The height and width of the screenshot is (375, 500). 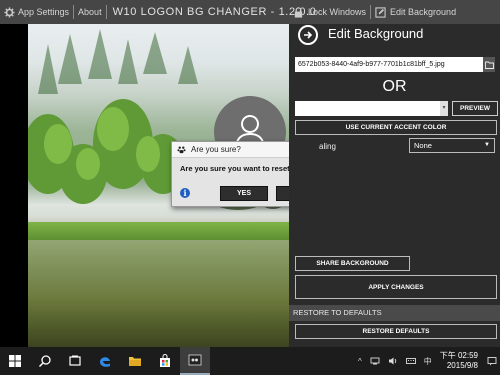 I want to click on browse-button, so click(x=489, y=64).